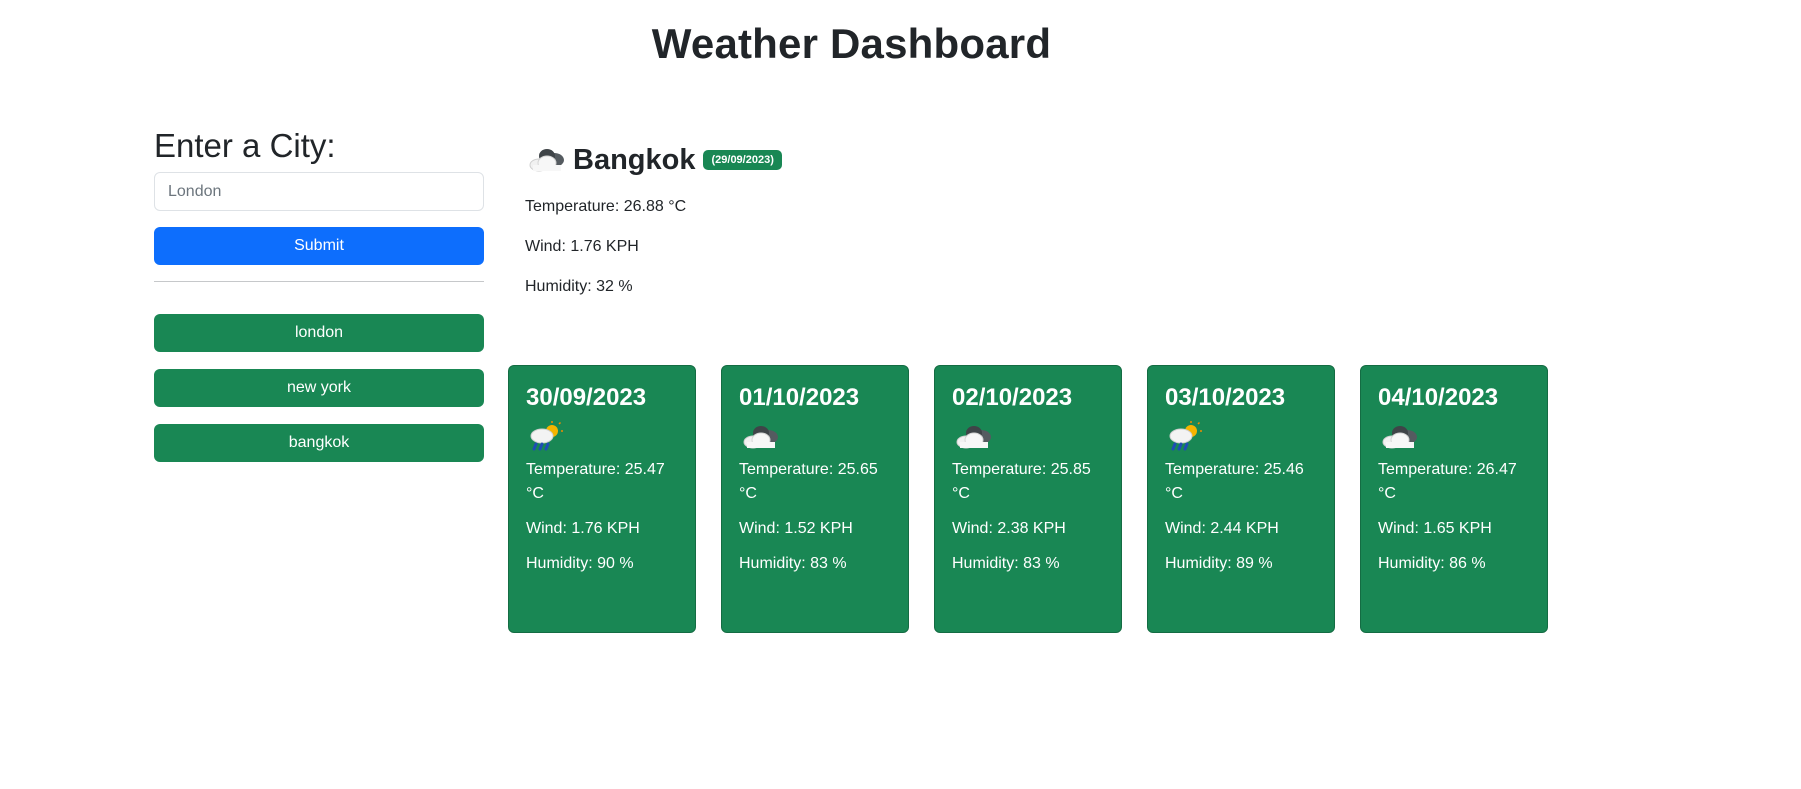  I want to click on history-button-new-york: new york, so click(319, 388).